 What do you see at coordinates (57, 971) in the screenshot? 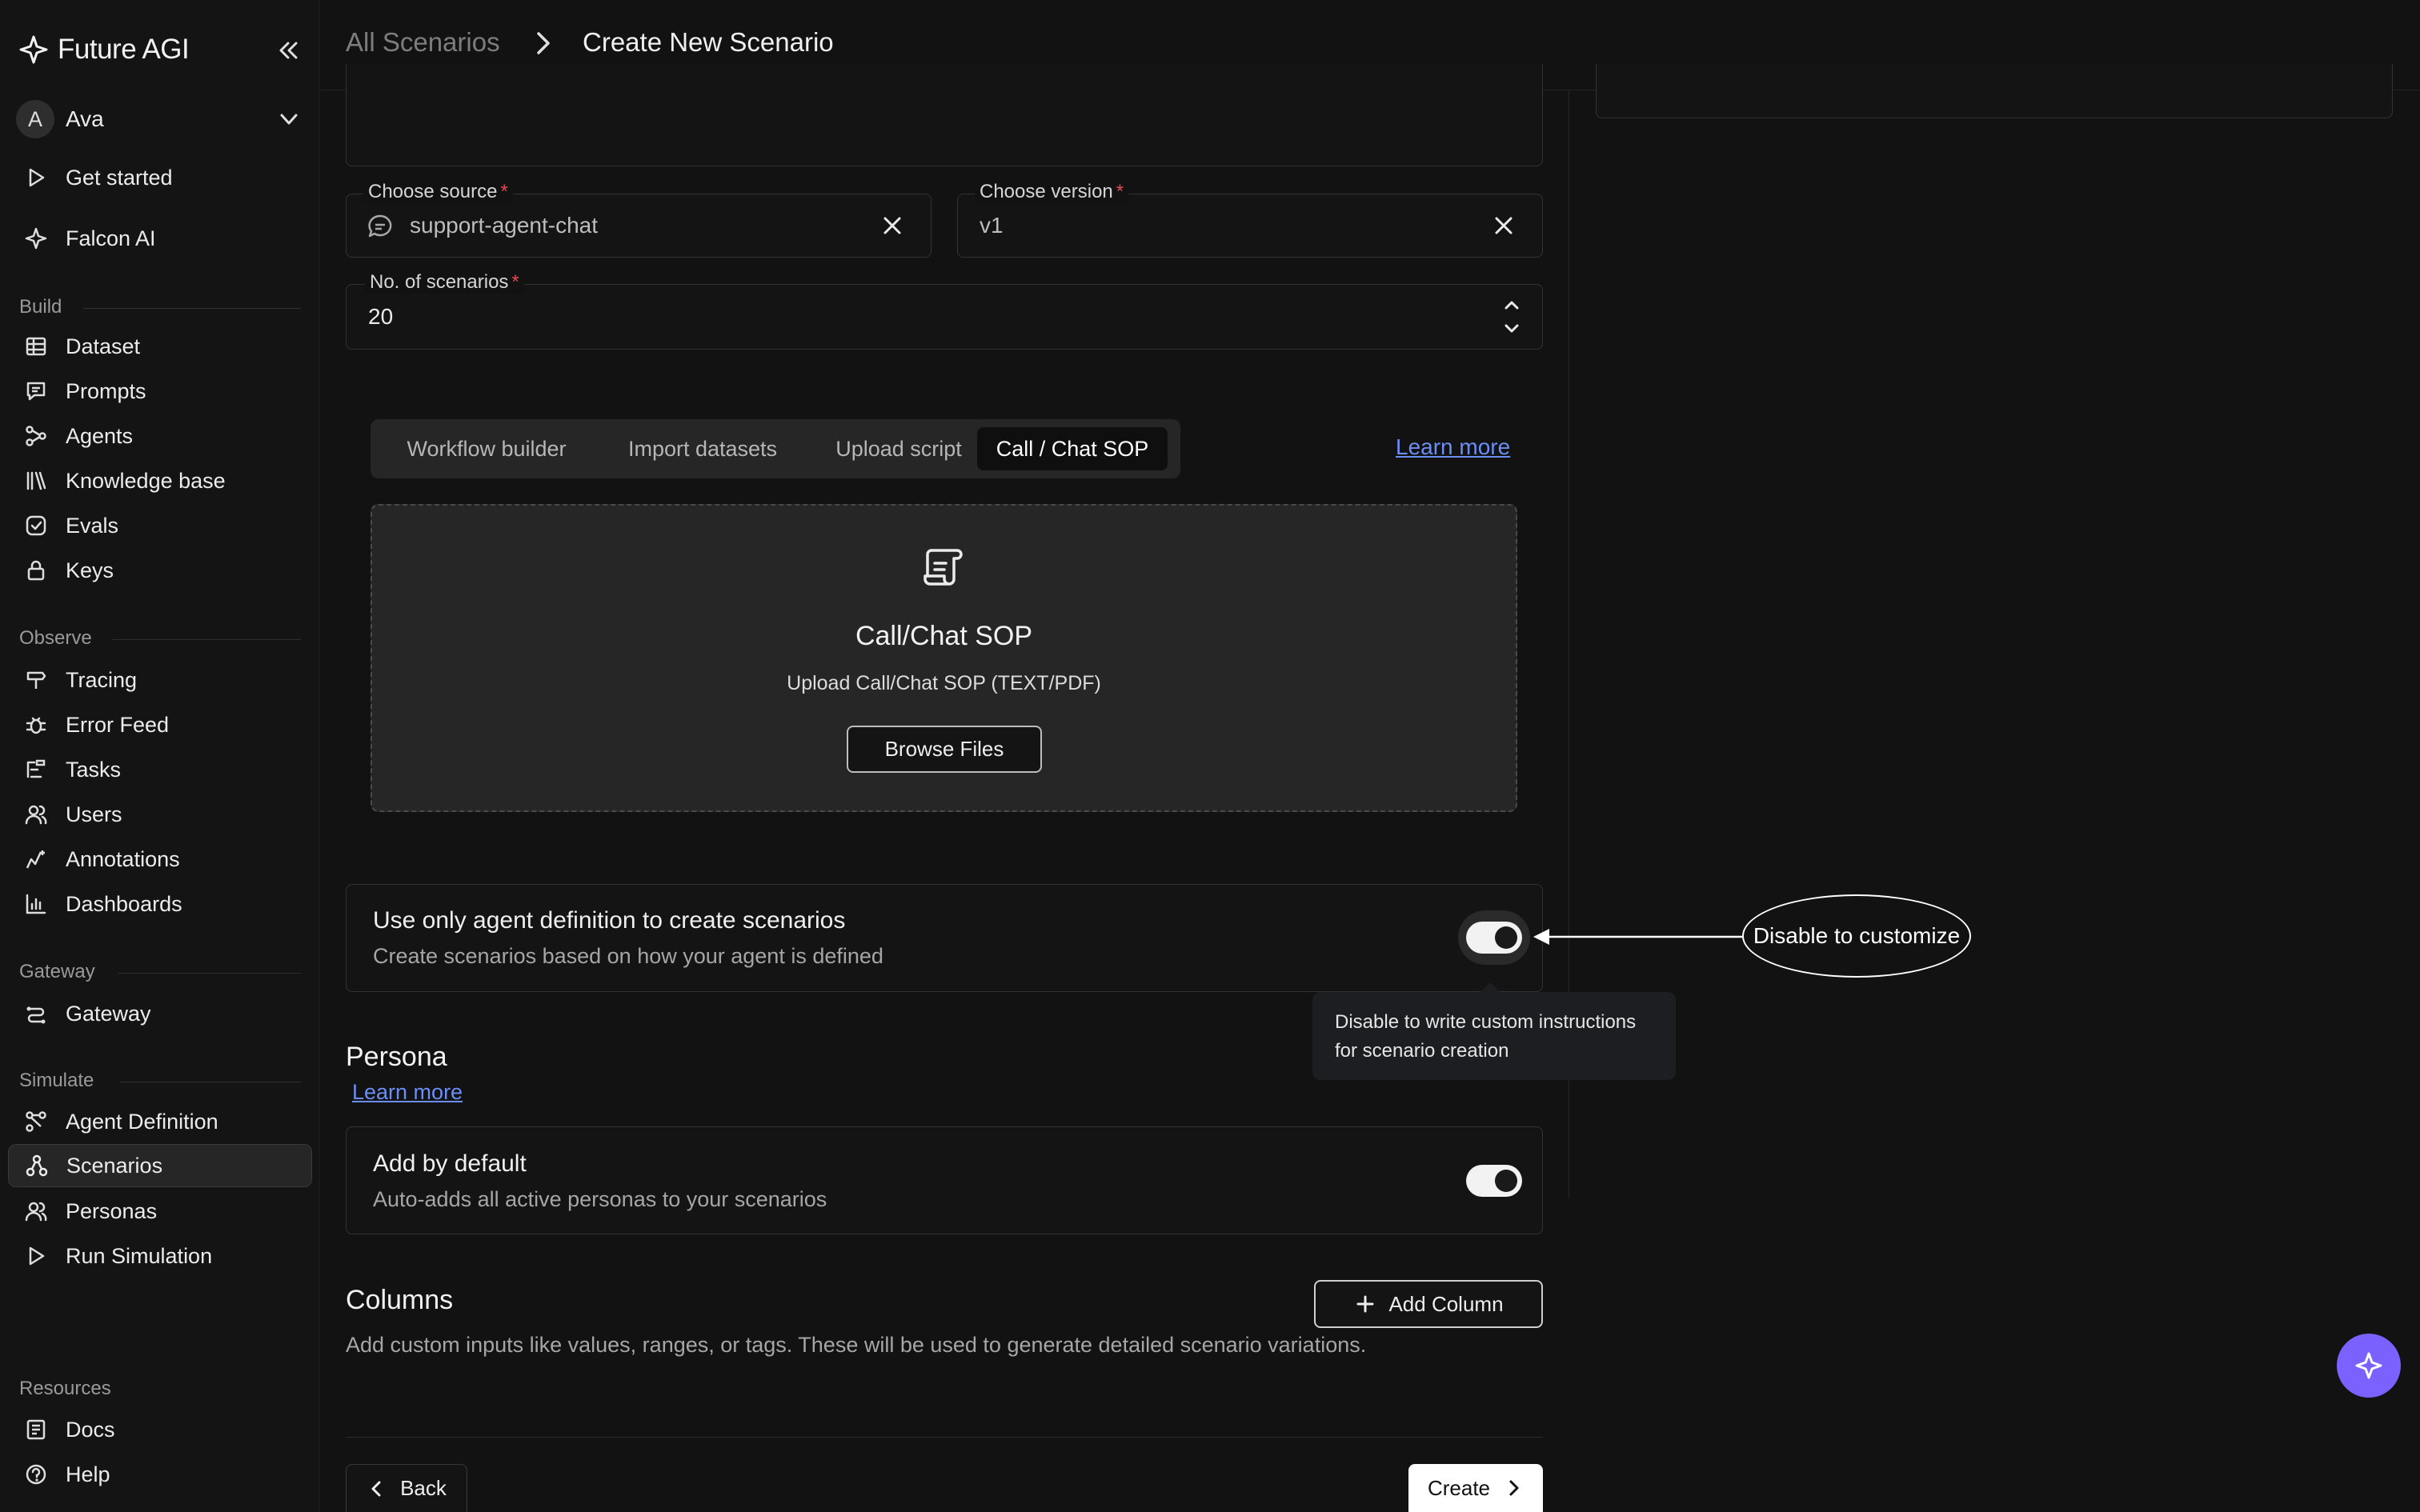
I see `section-label-gateway: Gateway` at bounding box center [57, 971].